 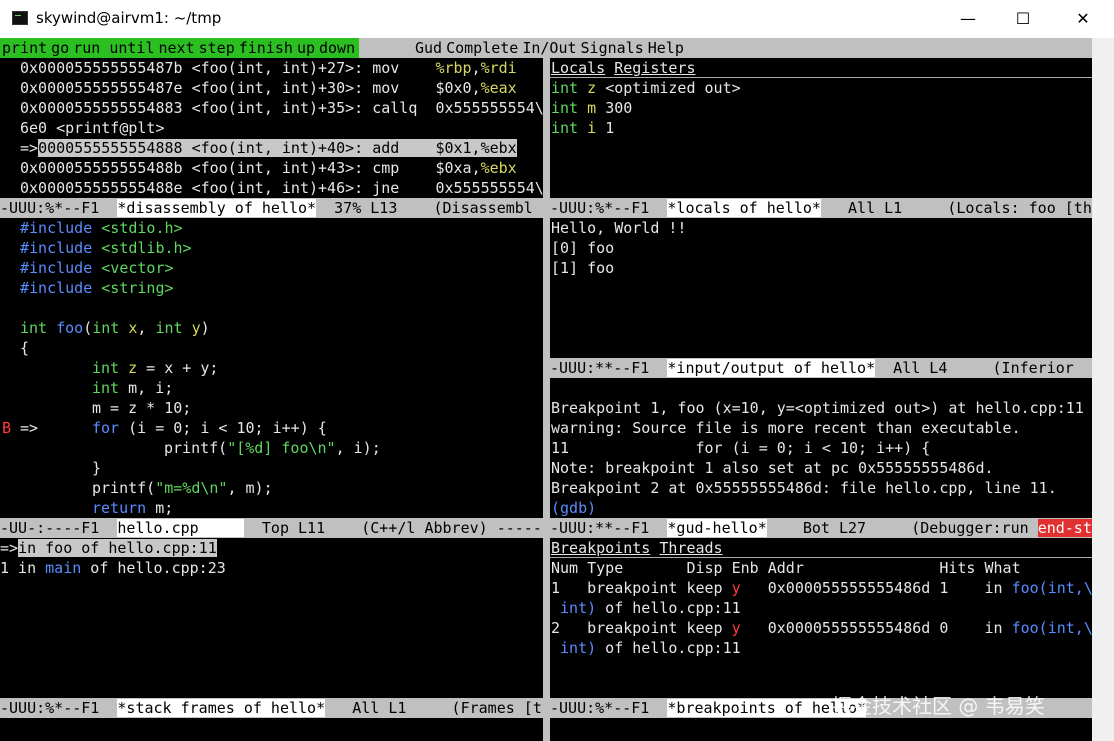 What do you see at coordinates (113, 568) in the screenshot?
I see `stack-frame-row: 1 in main of hello.cpp:23` at bounding box center [113, 568].